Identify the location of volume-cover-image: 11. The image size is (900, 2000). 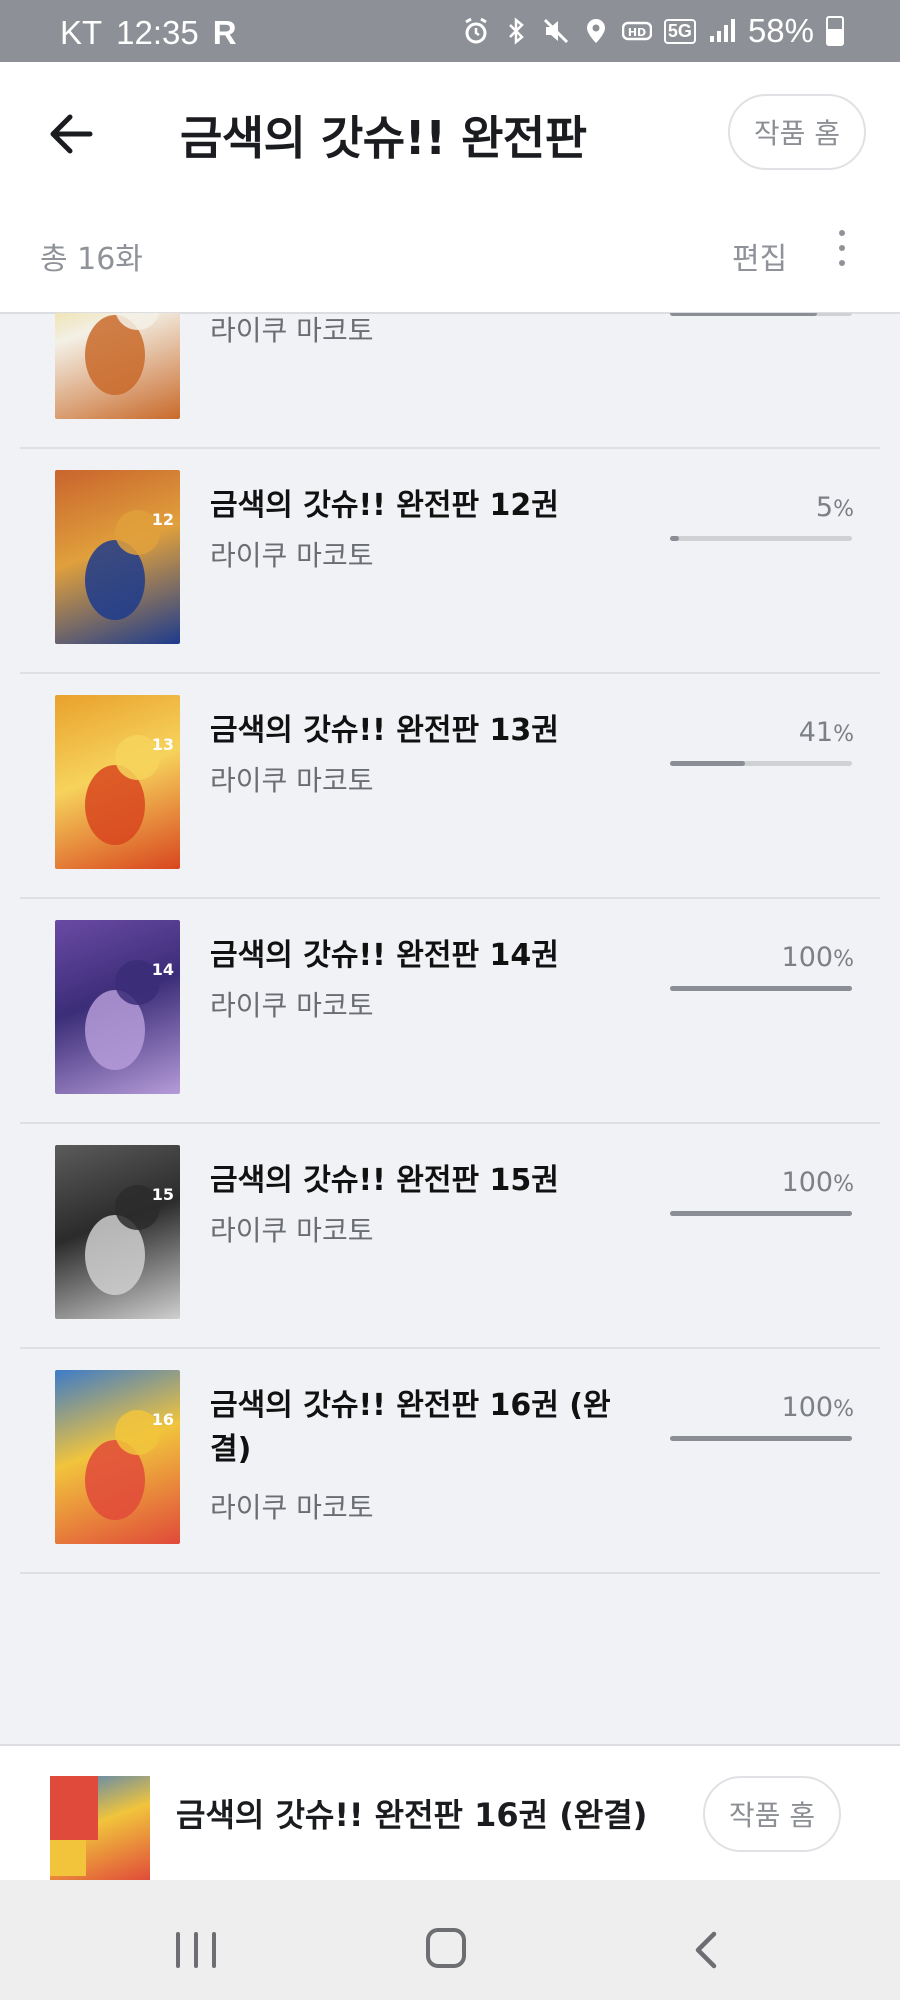
(117, 366).